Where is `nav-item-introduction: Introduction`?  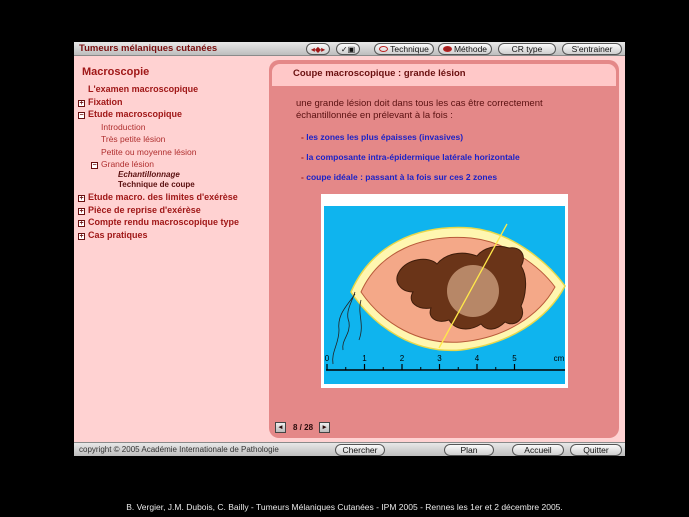 nav-item-introduction: Introduction is located at coordinates (123, 127).